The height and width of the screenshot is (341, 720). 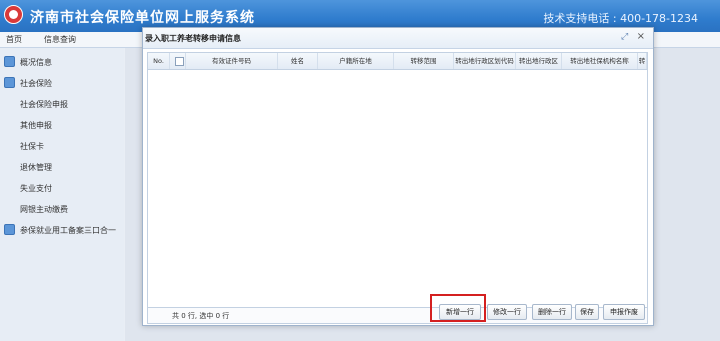 What do you see at coordinates (458, 308) in the screenshot?
I see `highlight-box` at bounding box center [458, 308].